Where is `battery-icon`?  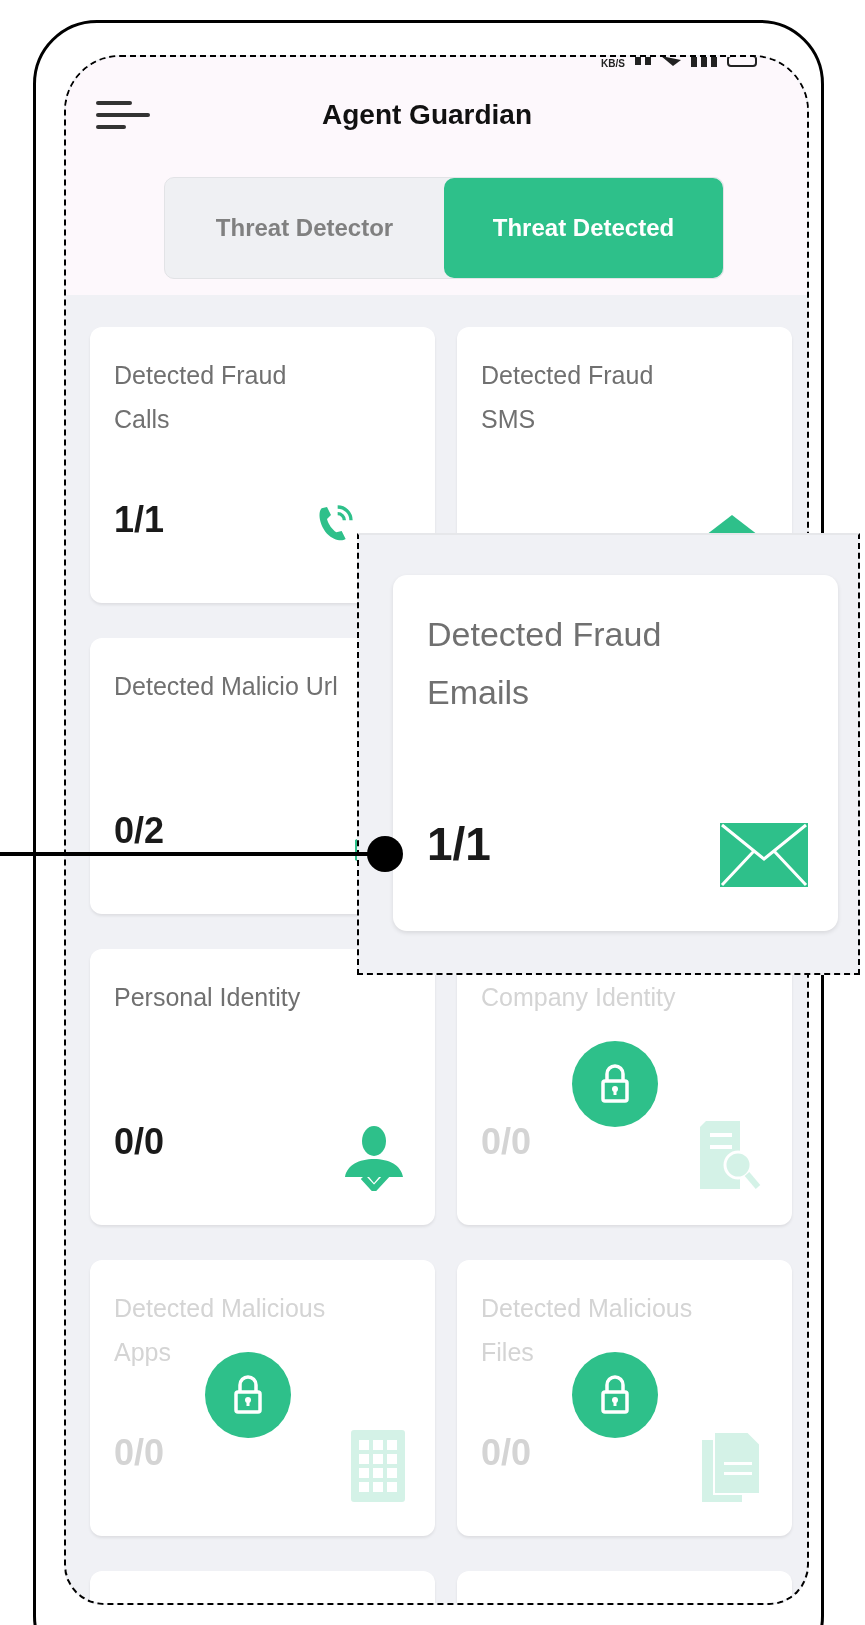 battery-icon is located at coordinates (742, 62).